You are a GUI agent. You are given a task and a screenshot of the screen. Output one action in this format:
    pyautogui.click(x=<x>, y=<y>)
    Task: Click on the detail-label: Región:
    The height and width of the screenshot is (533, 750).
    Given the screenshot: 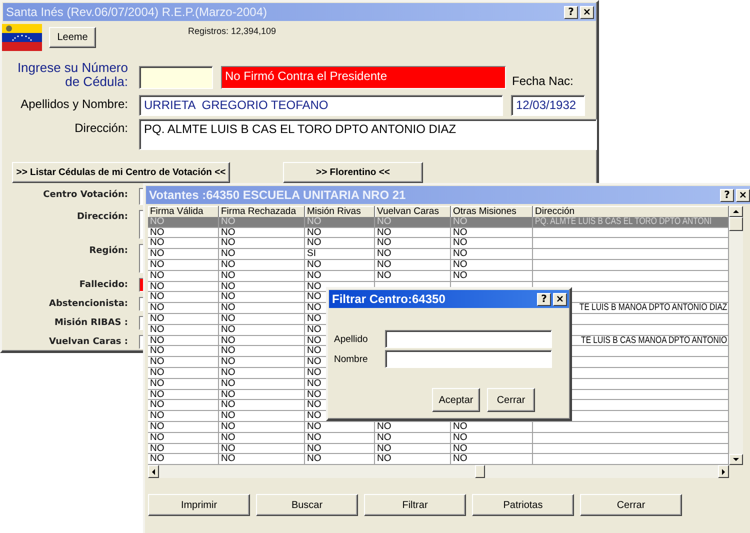 What is the action you would take?
    pyautogui.click(x=108, y=251)
    